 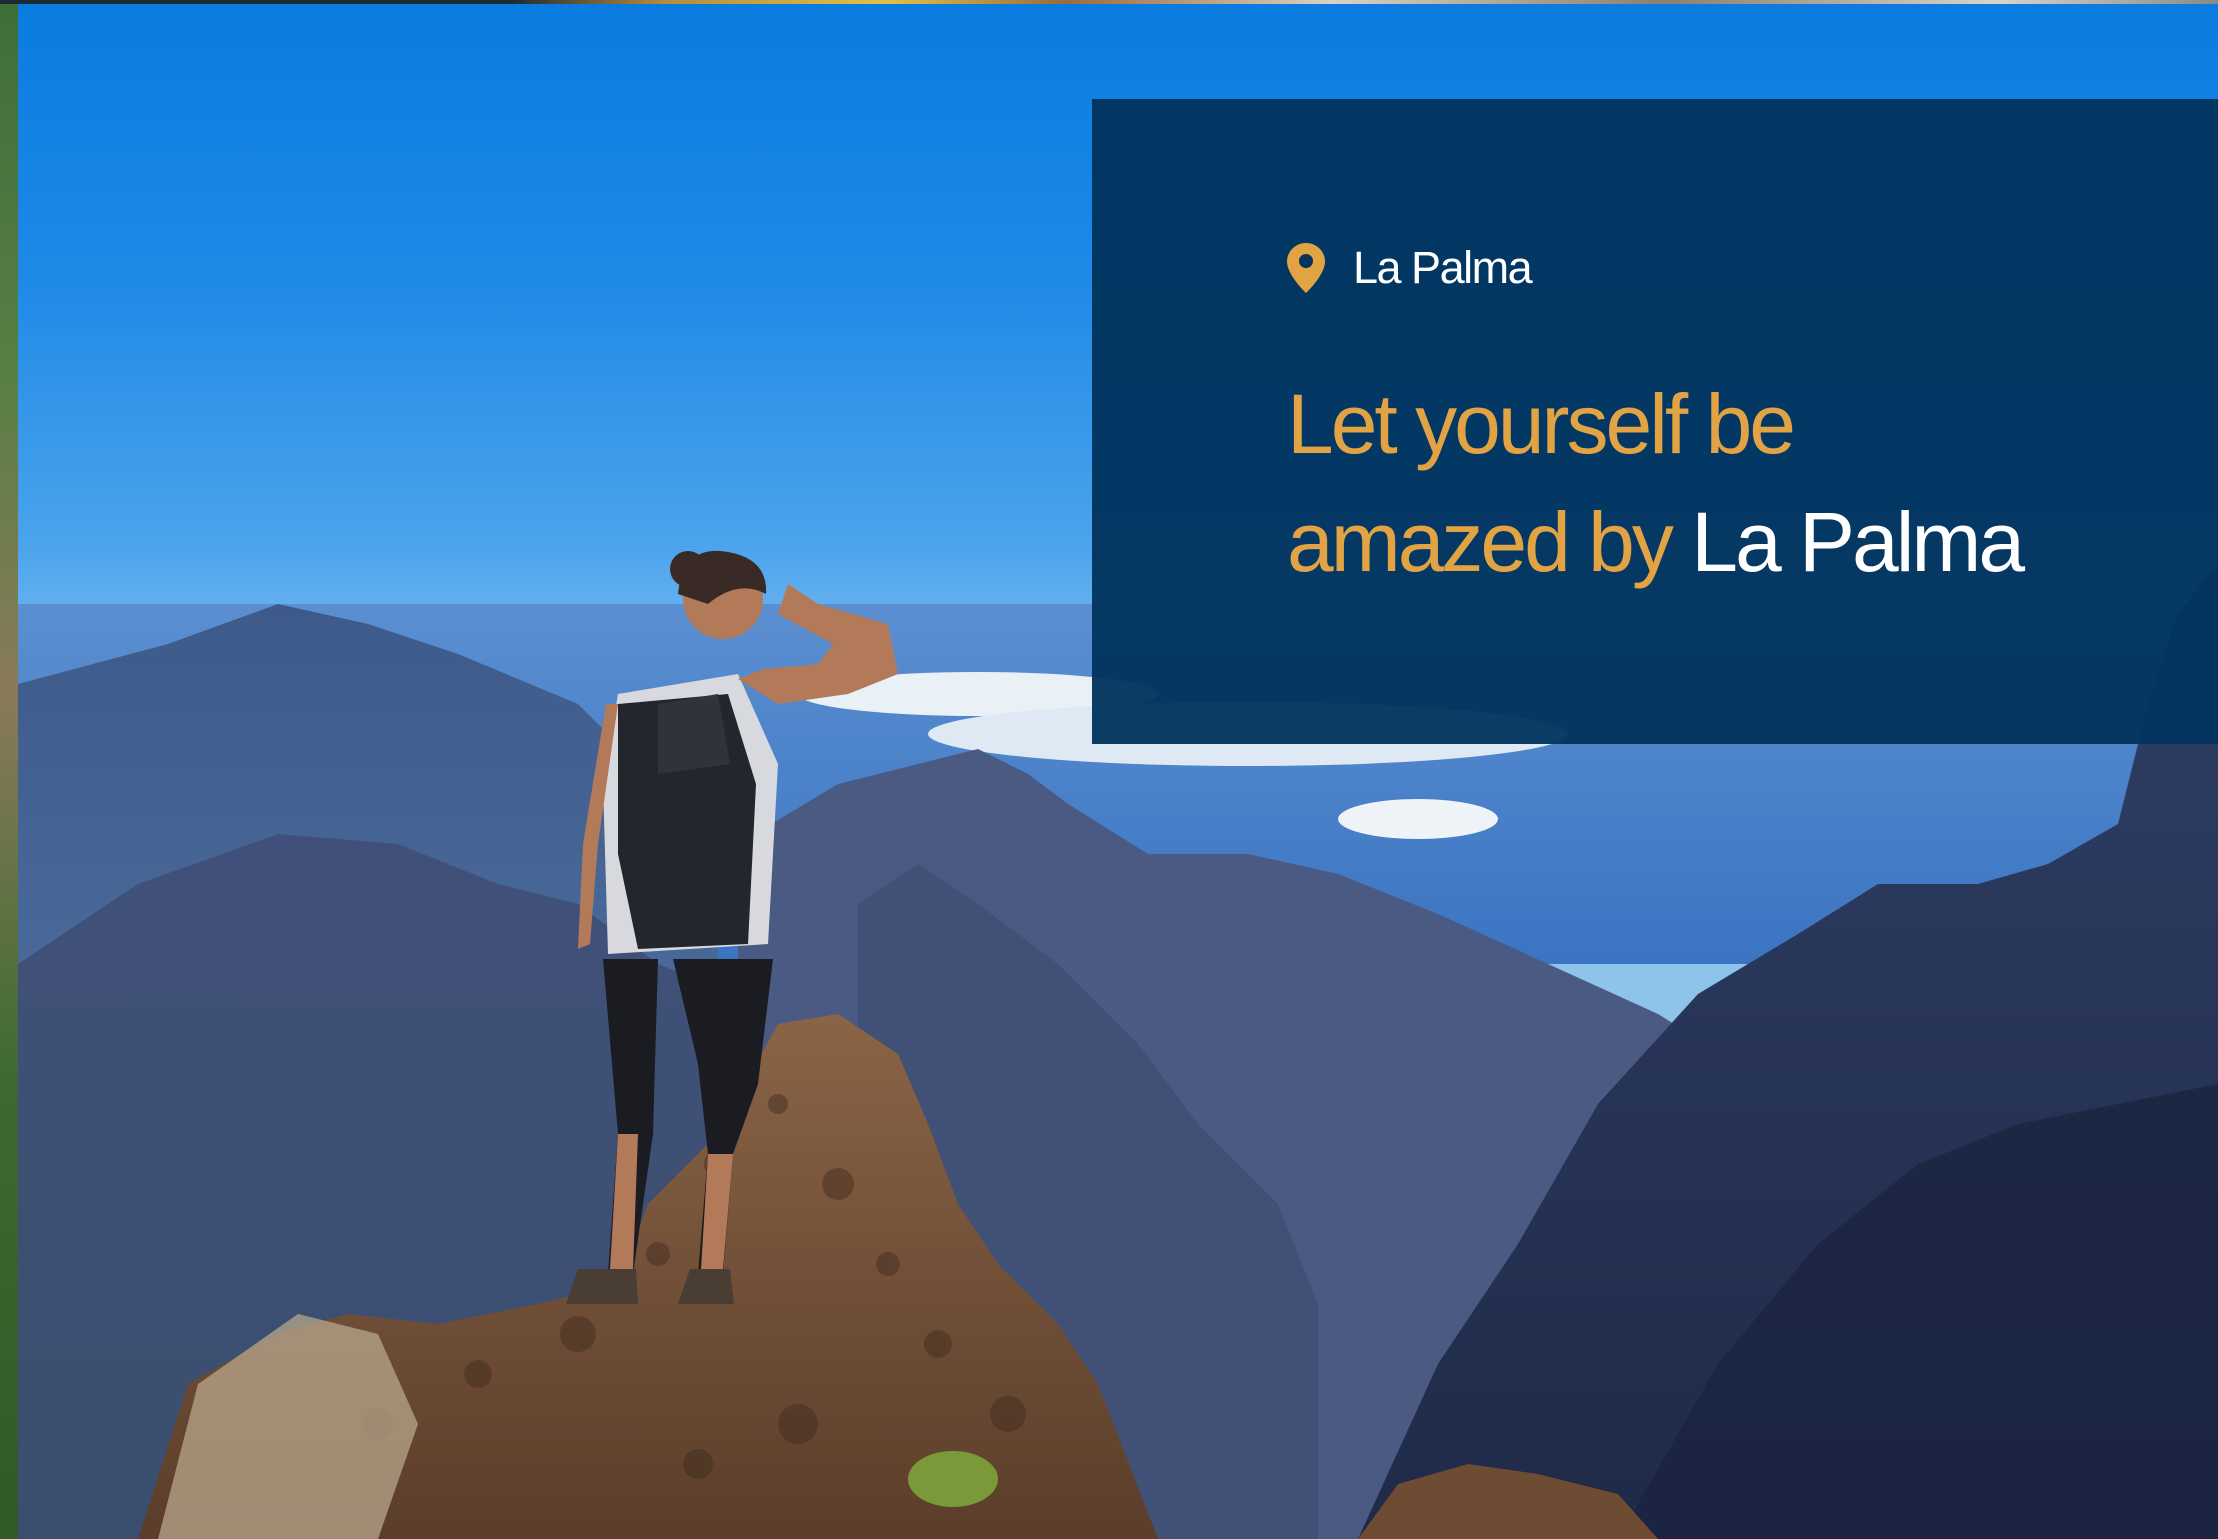 I want to click on headline-part-2: amazed by, so click(x=1480, y=542).